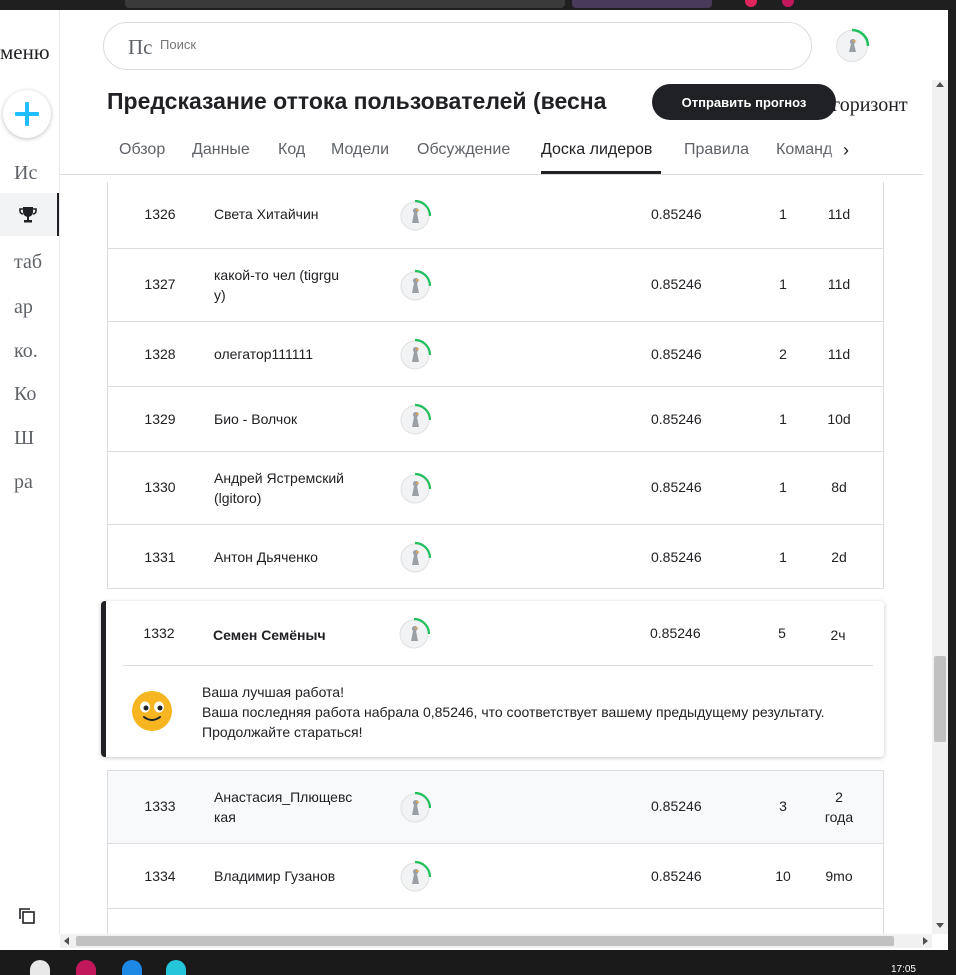 Image resolution: width=956 pixels, height=975 pixels. What do you see at coordinates (860, 37) in the screenshot?
I see `progress-ring-icon` at bounding box center [860, 37].